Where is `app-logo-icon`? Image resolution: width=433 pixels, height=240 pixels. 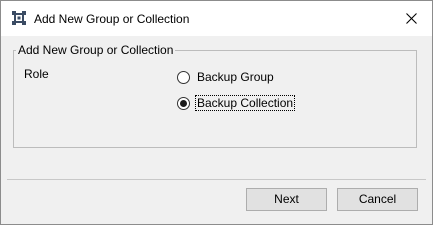
app-logo-icon is located at coordinates (19, 18).